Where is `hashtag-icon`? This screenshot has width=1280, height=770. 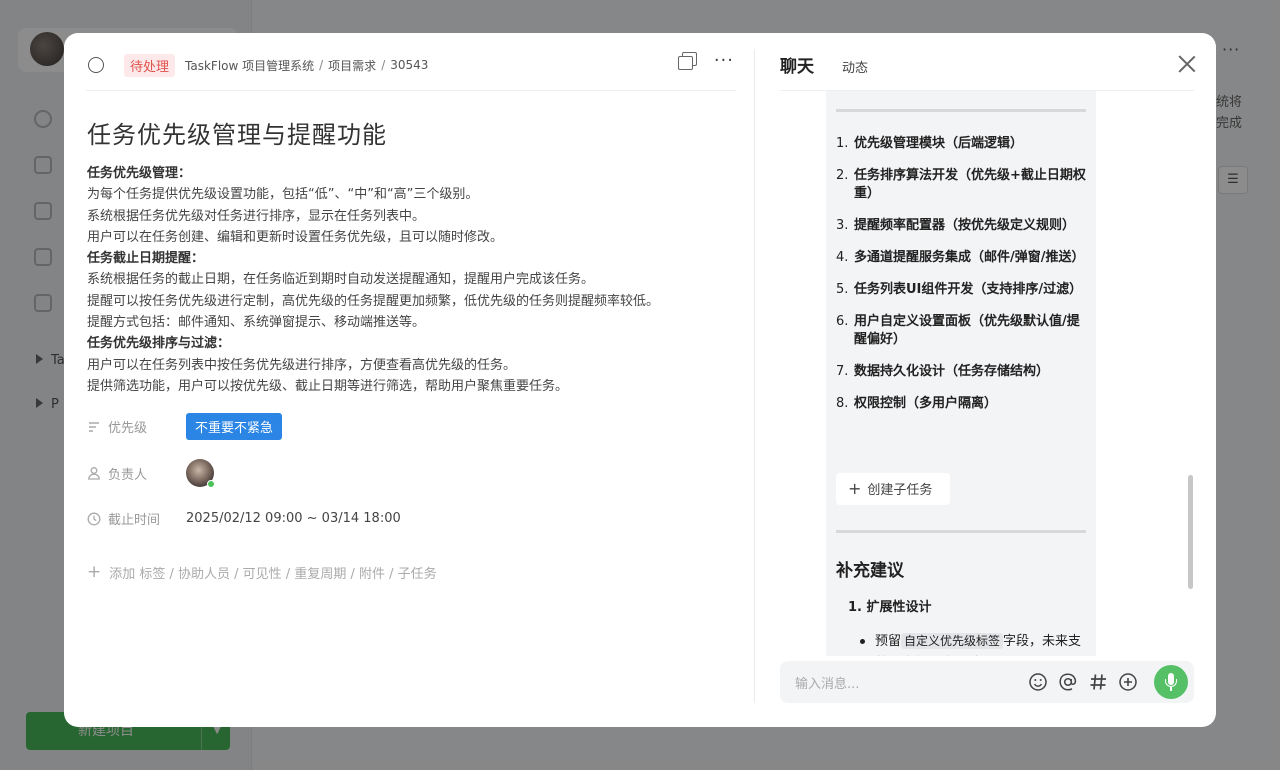
hashtag-icon is located at coordinates (1098, 682).